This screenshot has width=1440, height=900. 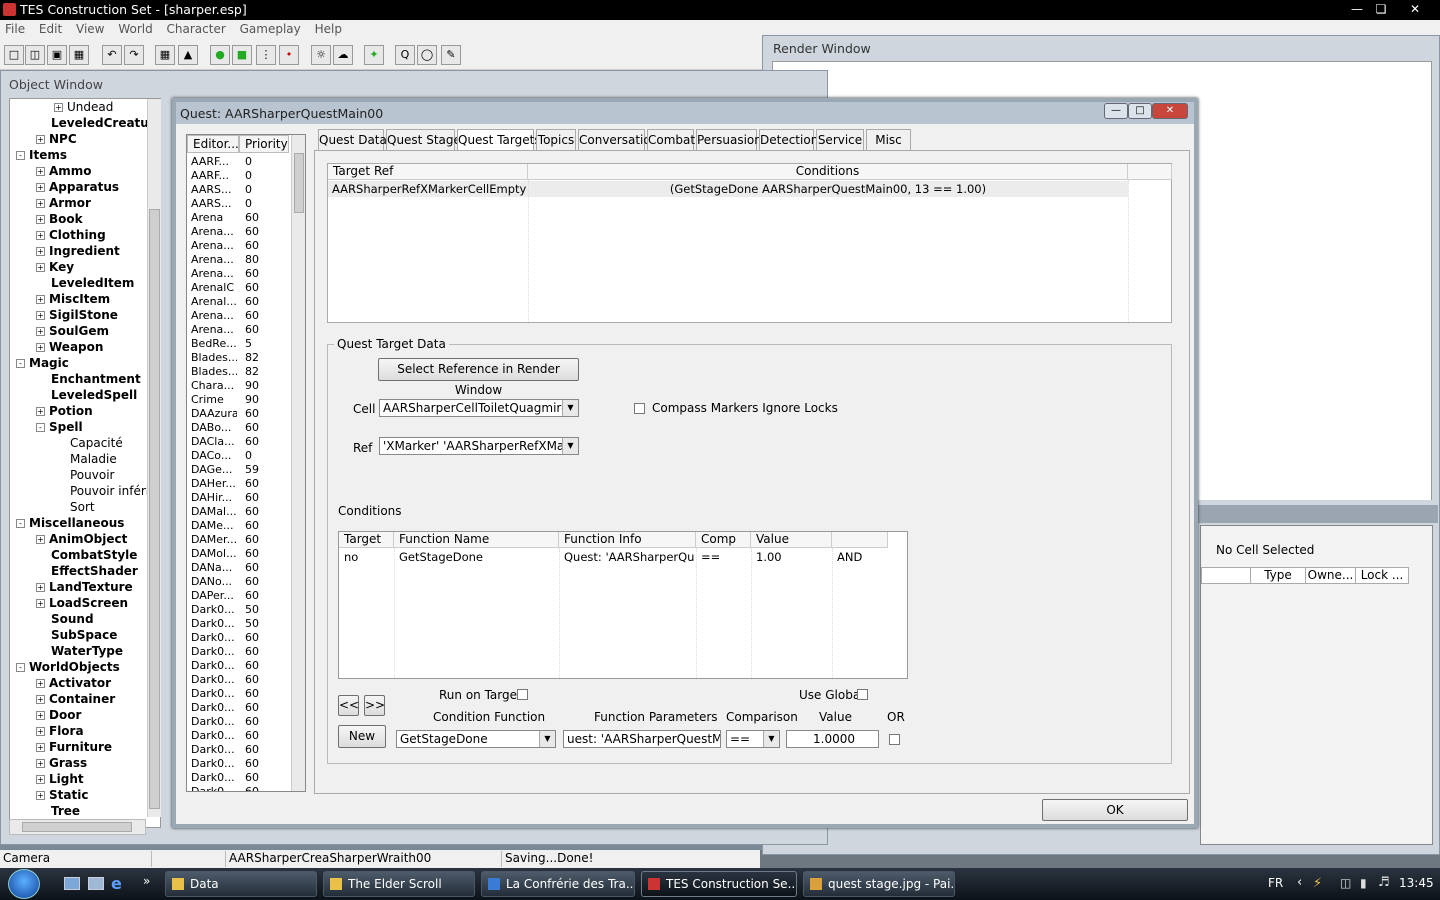 What do you see at coordinates (35, 55) in the screenshot?
I see `open-icon: ◫` at bounding box center [35, 55].